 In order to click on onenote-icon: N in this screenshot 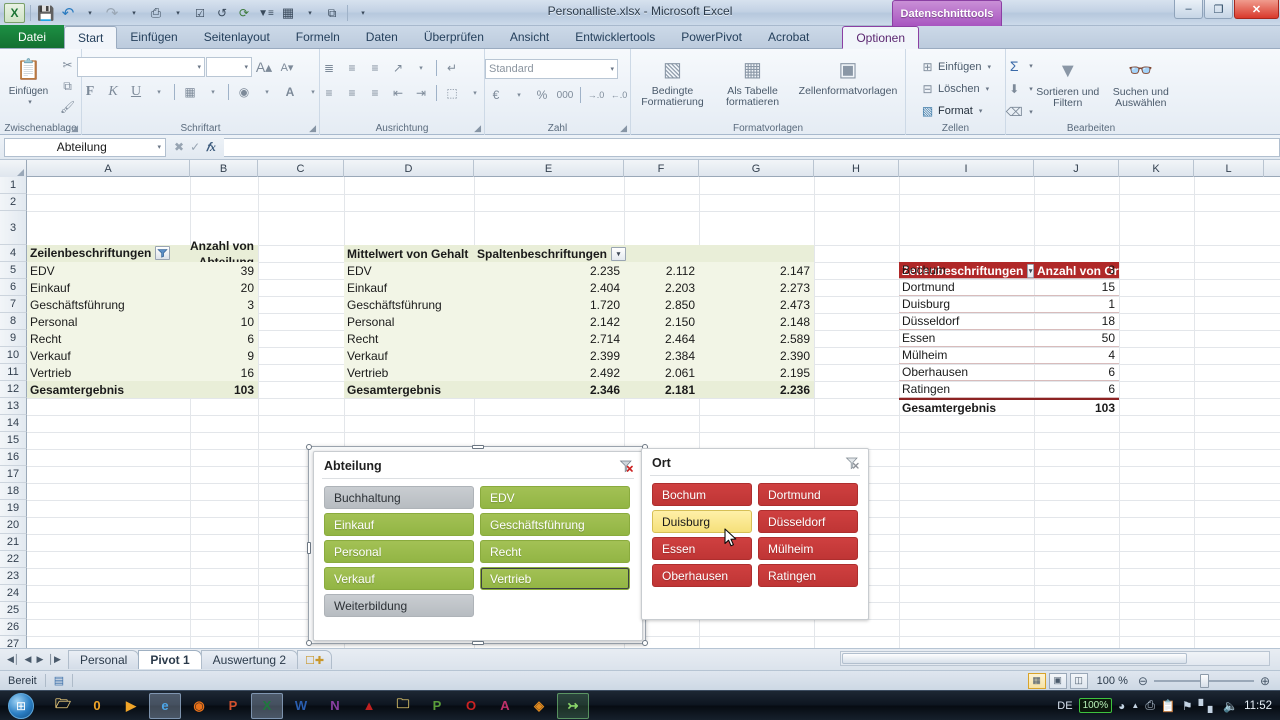, I will do `click(335, 706)`.